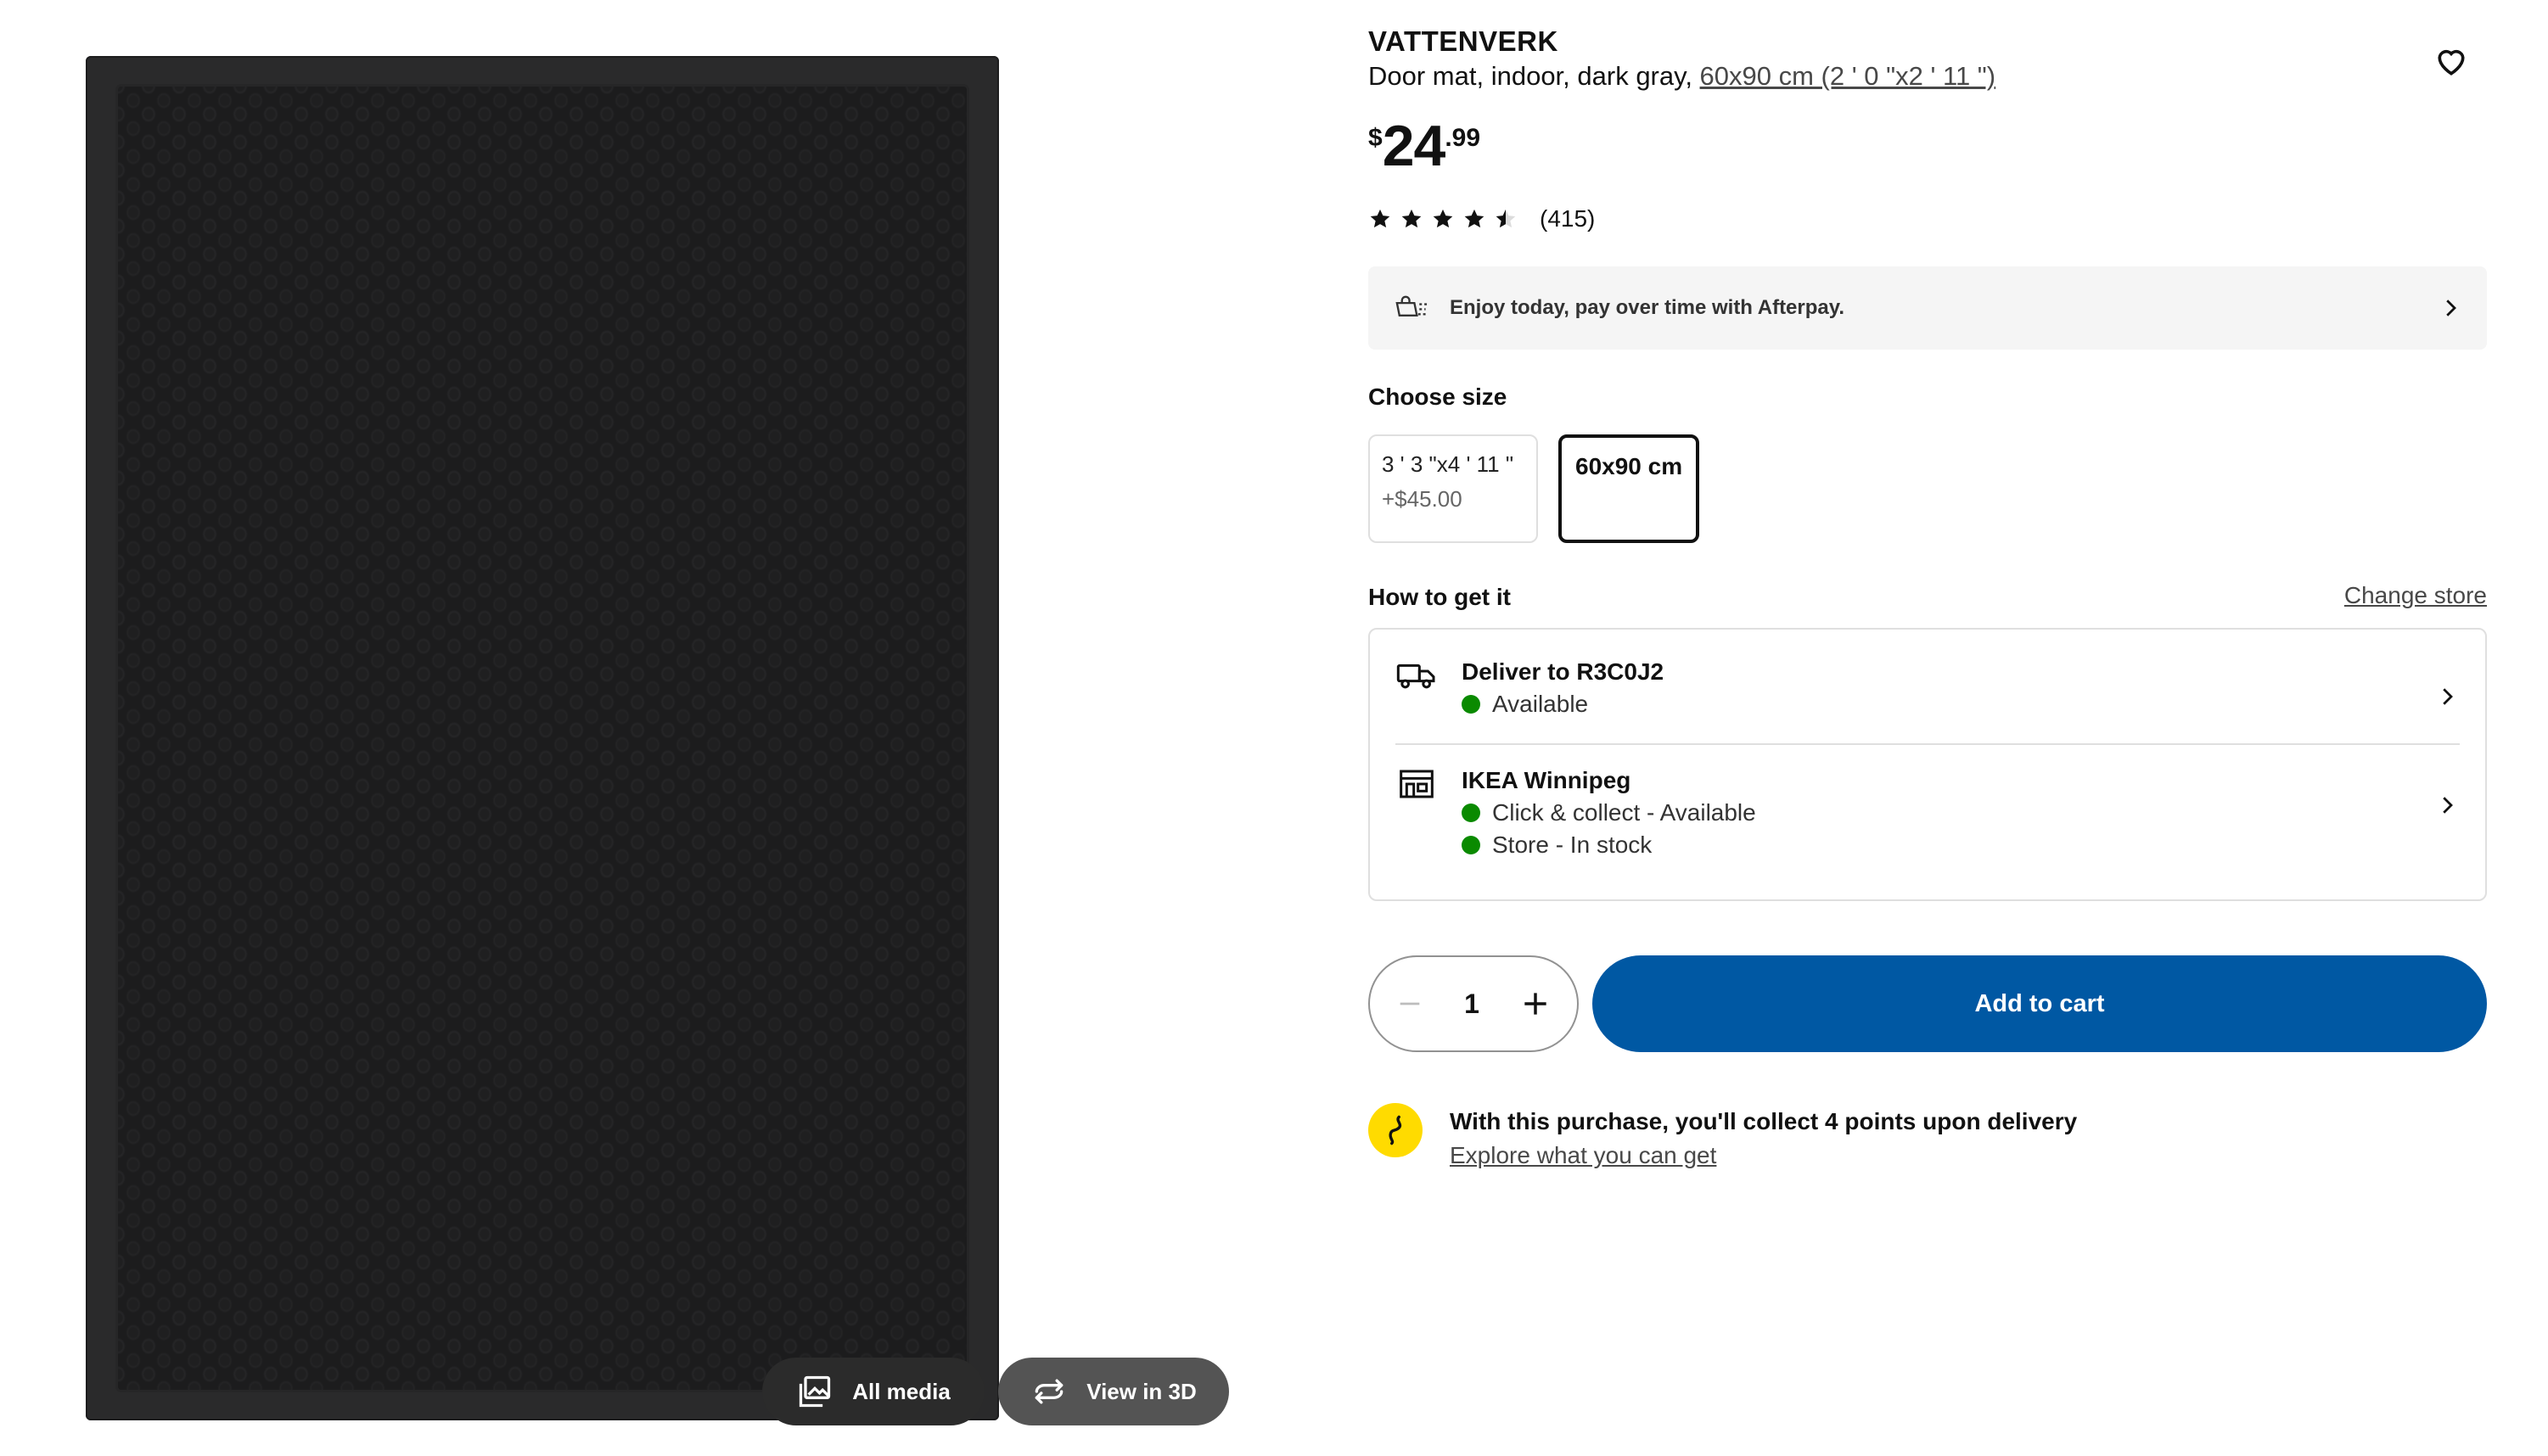  I want to click on star-half-icon, so click(1506, 219).